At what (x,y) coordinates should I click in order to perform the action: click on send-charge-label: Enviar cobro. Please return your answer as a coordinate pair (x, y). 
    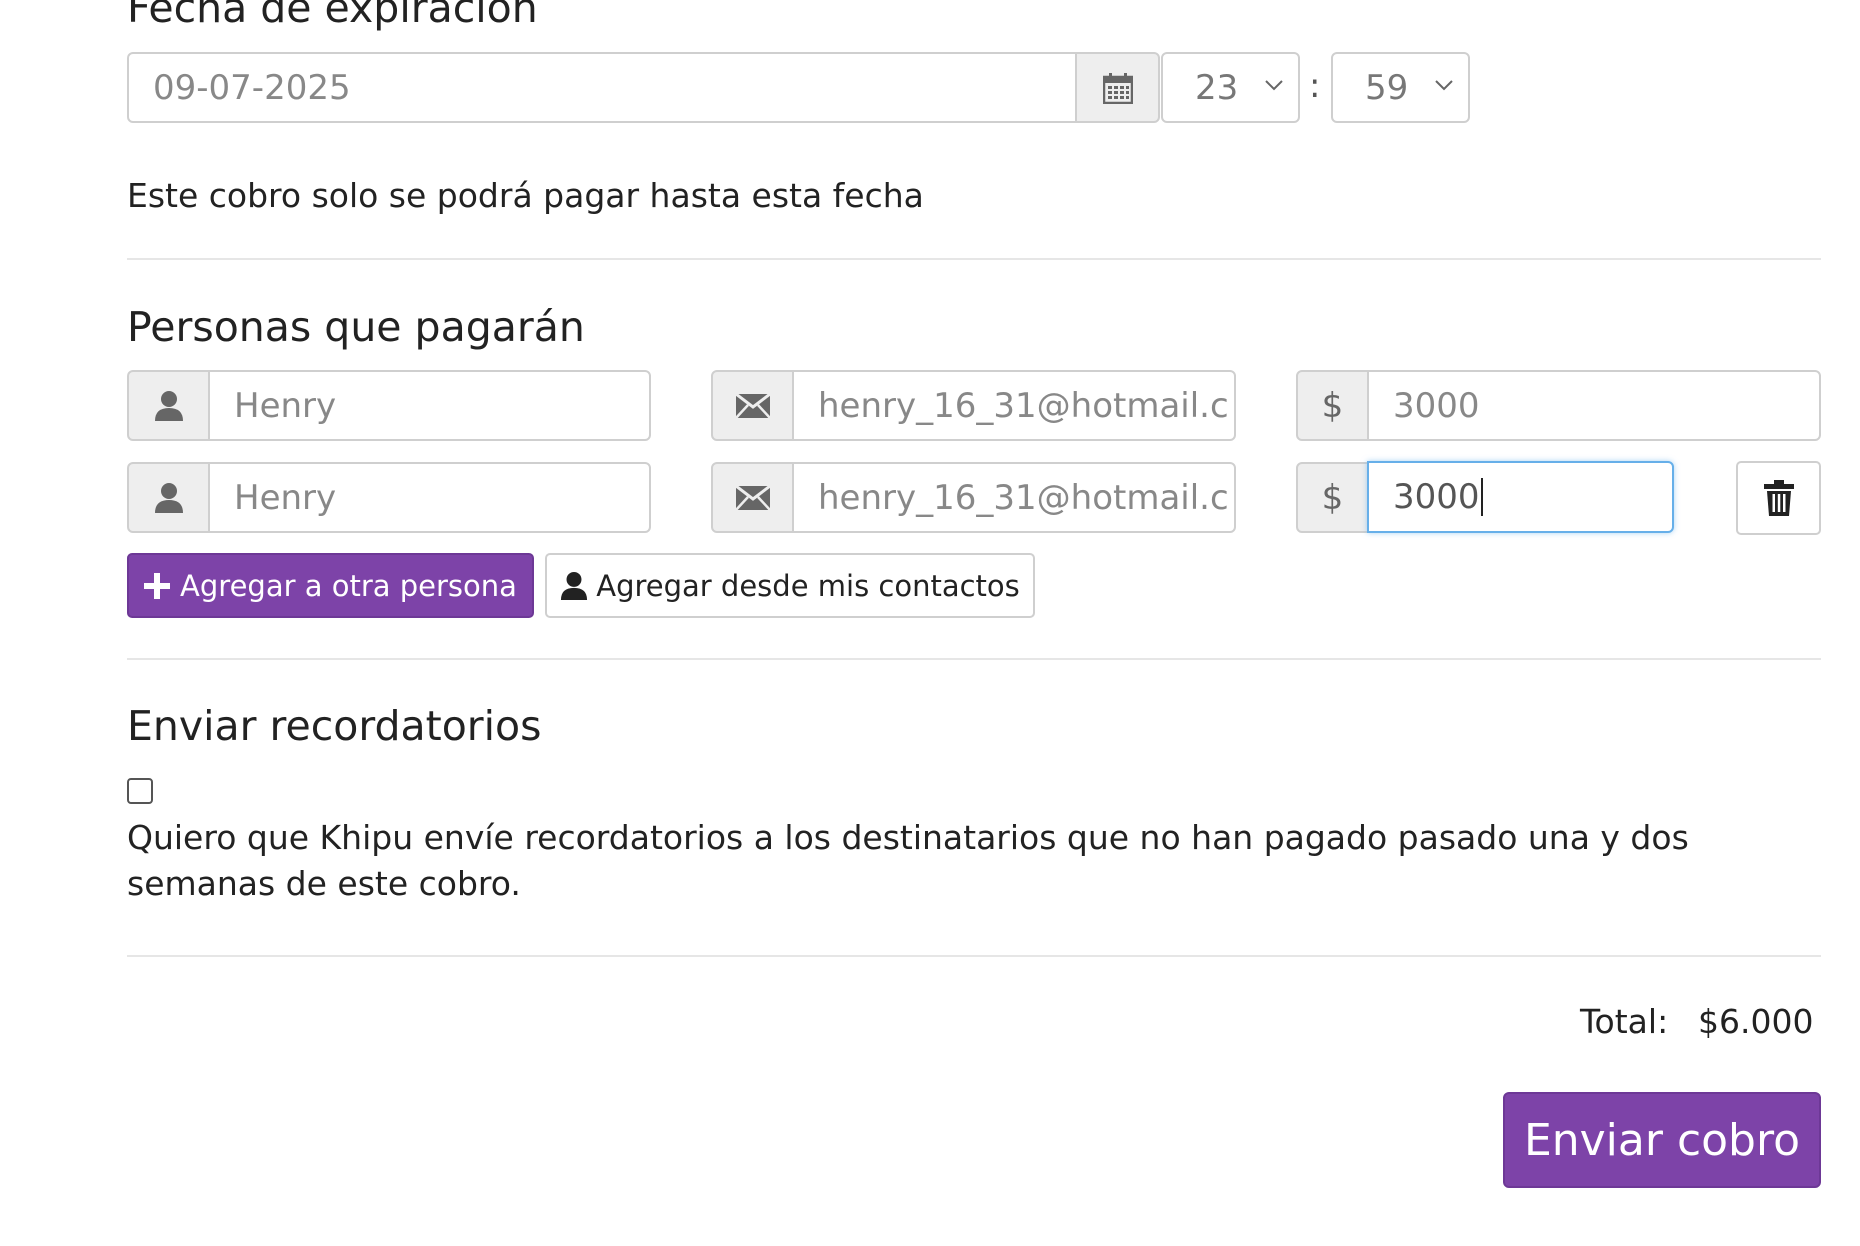
    Looking at the image, I should click on (1662, 1140).